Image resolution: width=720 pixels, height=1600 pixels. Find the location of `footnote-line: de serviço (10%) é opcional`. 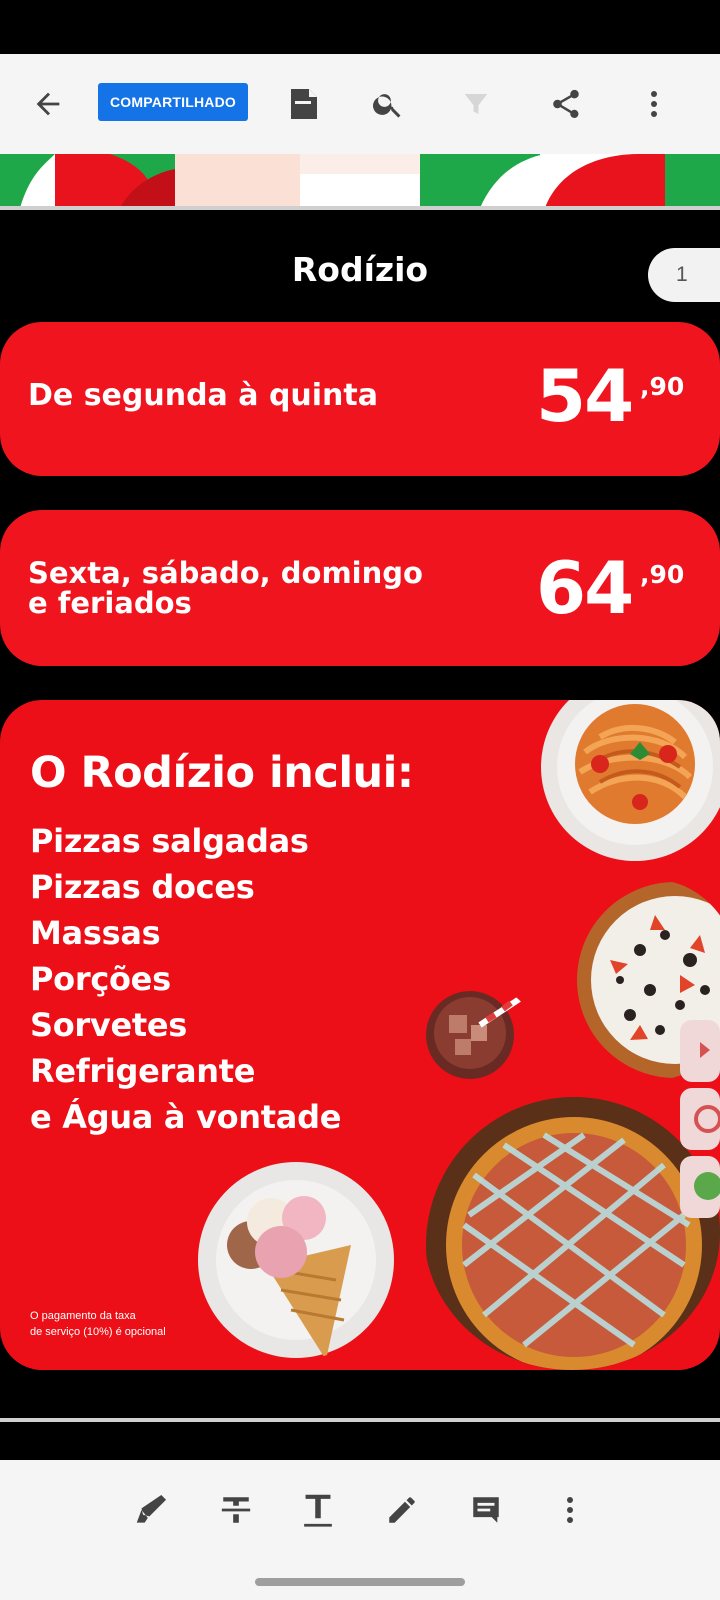

footnote-line: de serviço (10%) é opcional is located at coordinates (98, 1332).